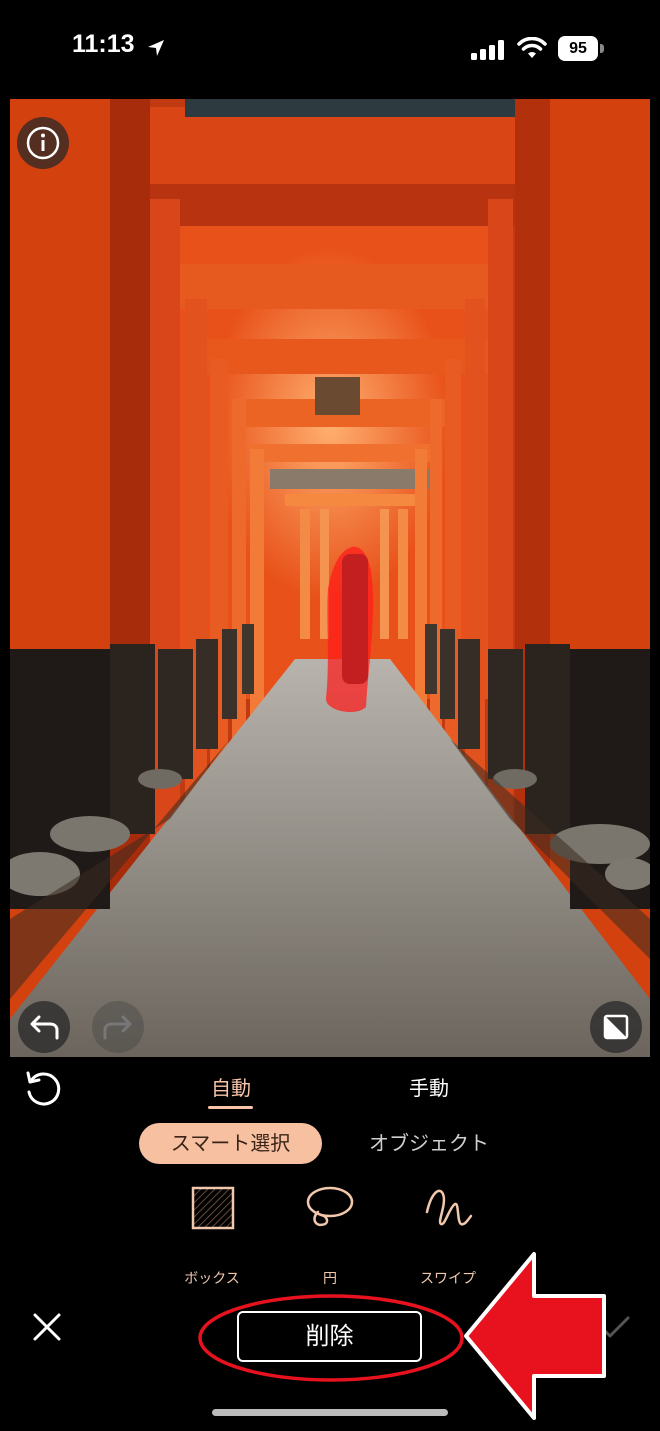 The image size is (660, 1431). What do you see at coordinates (43, 1089) in the screenshot?
I see `reset-icon` at bounding box center [43, 1089].